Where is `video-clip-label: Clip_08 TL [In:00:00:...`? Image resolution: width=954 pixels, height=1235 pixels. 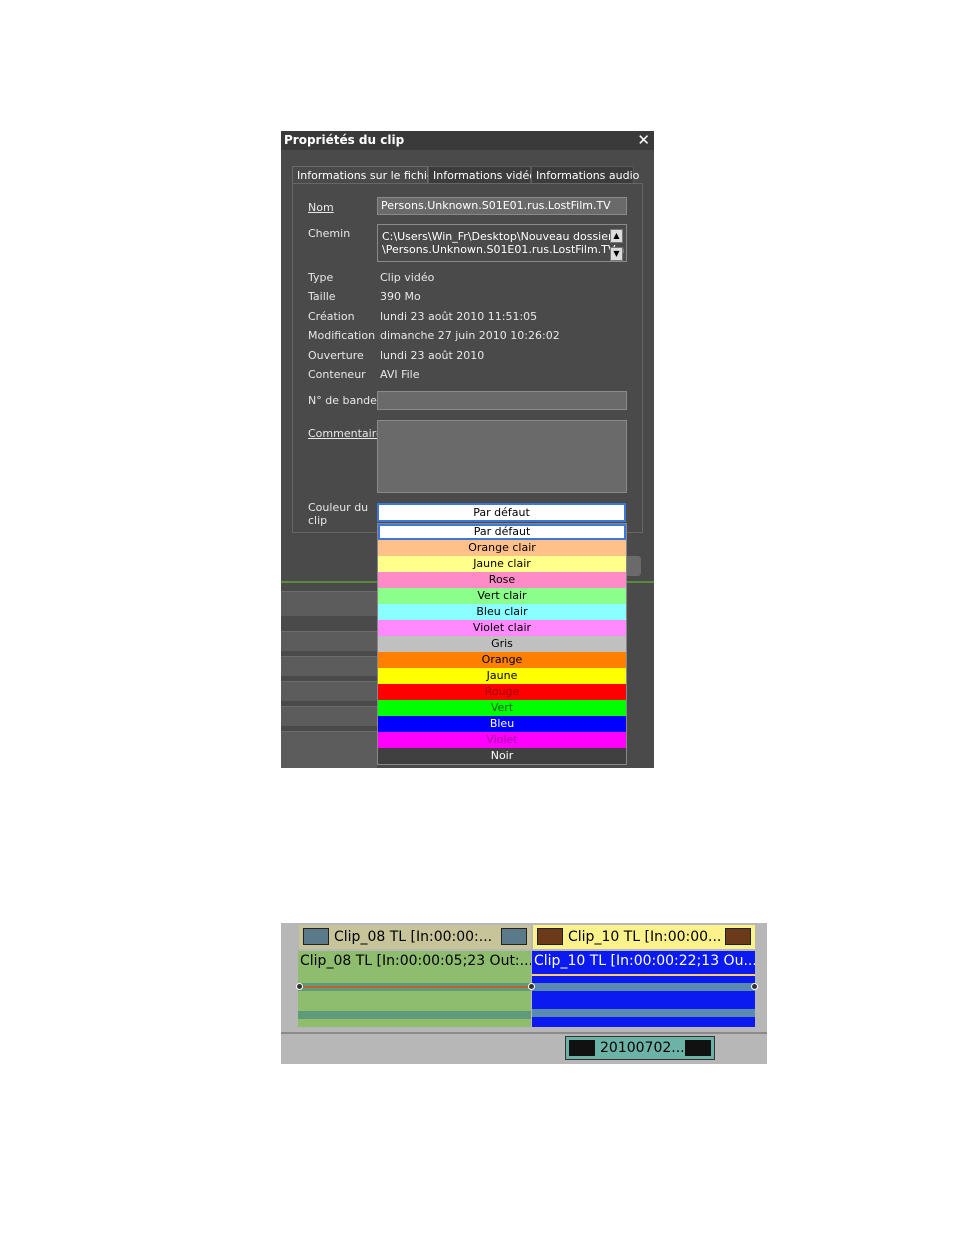
video-clip-label: Clip_08 TL [In:00:00:... is located at coordinates (413, 937).